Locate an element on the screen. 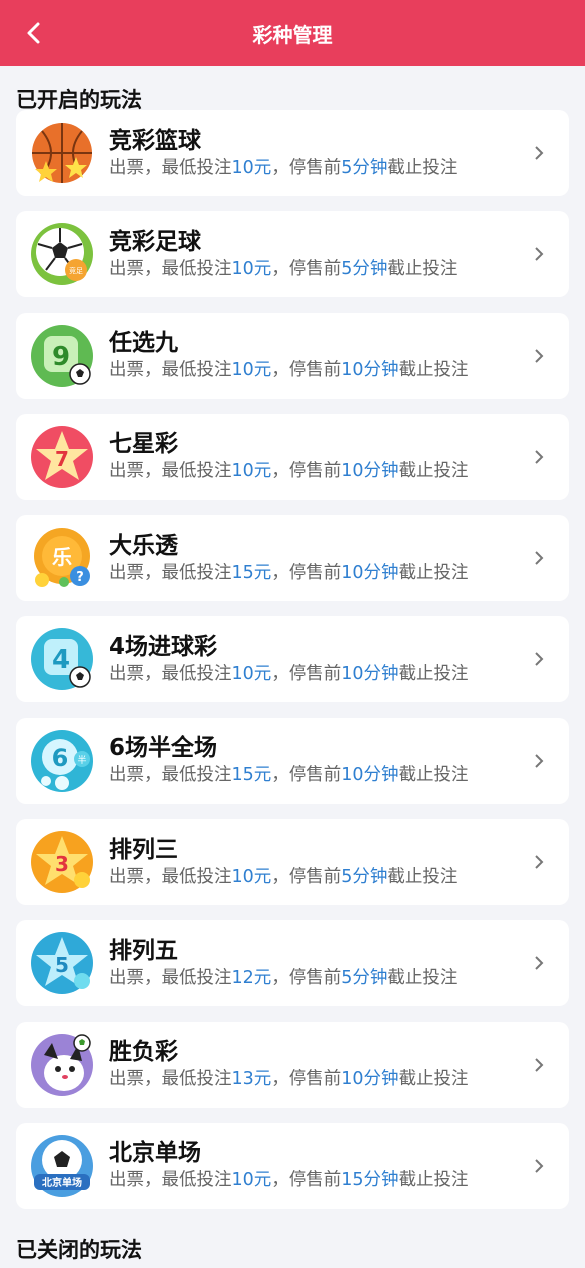 The width and height of the screenshot is (585, 1268). svg-text: 5 is located at coordinates (62, 965).